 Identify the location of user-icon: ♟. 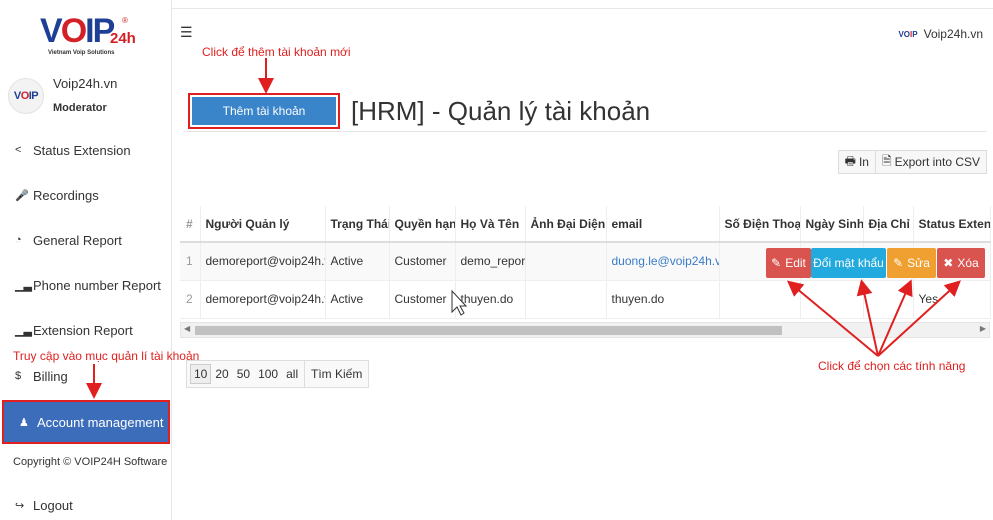
(24, 422).